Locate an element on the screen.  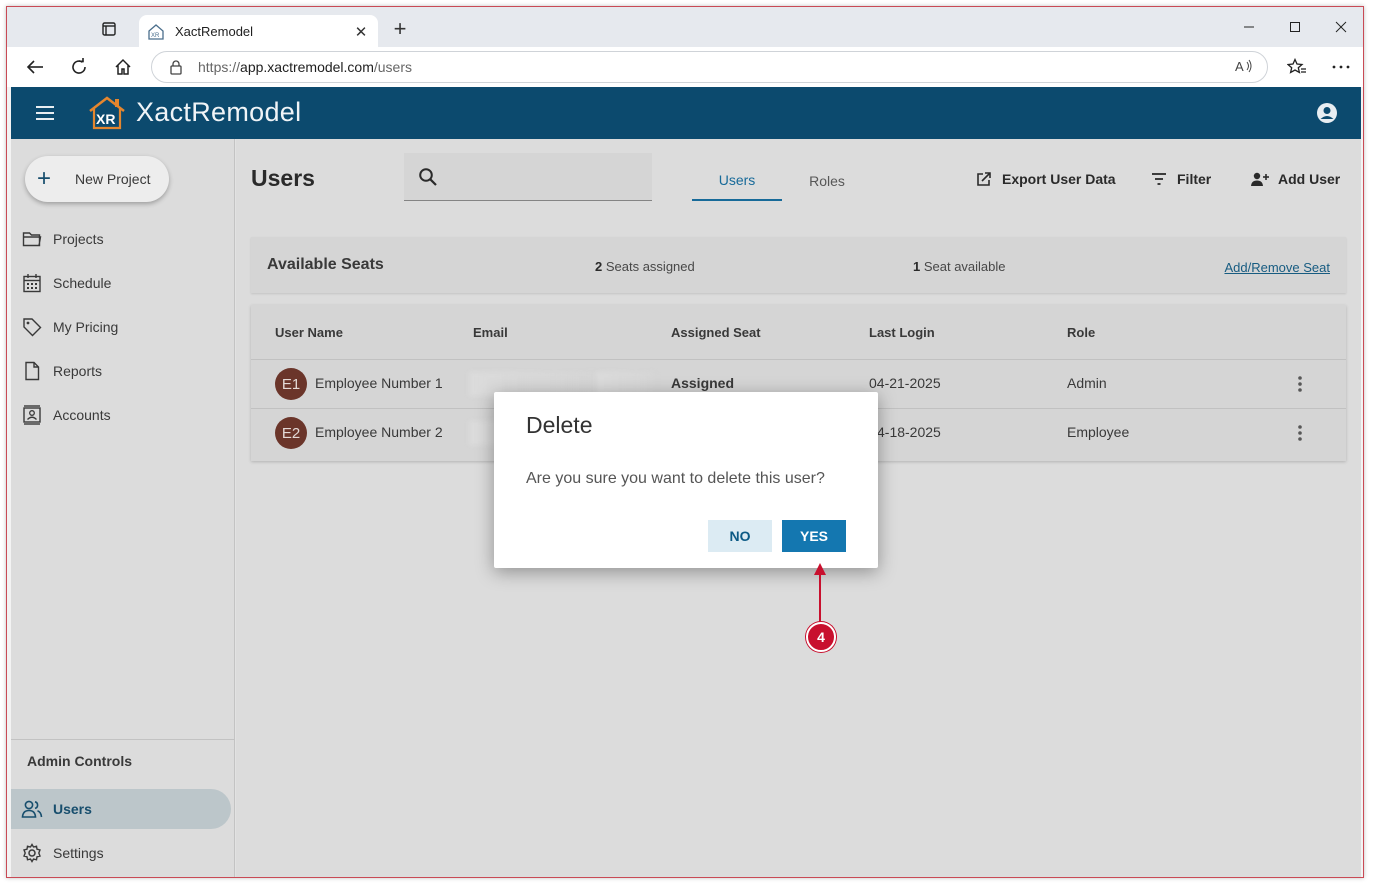
home-icon is located at coordinates (123, 67).